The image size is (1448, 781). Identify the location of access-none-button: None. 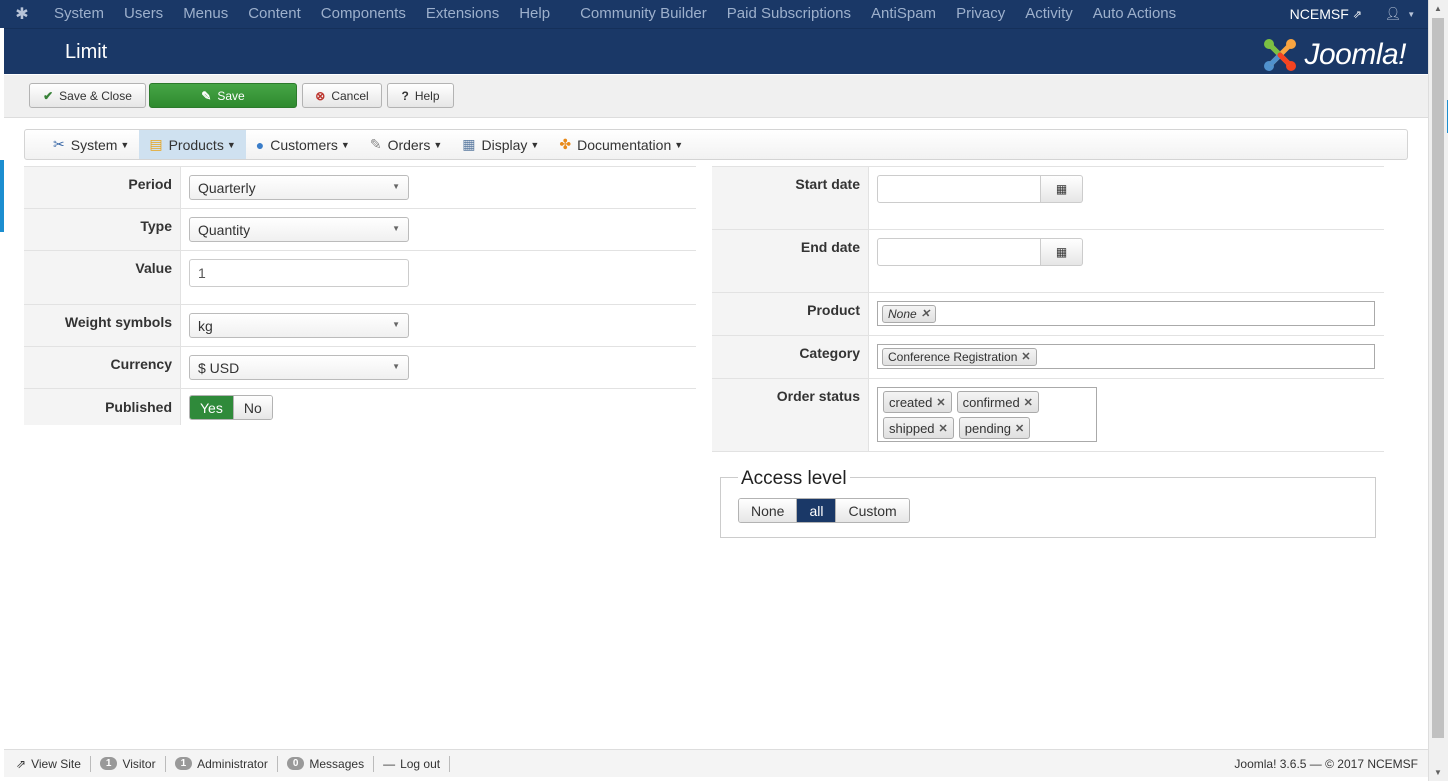
(768, 510).